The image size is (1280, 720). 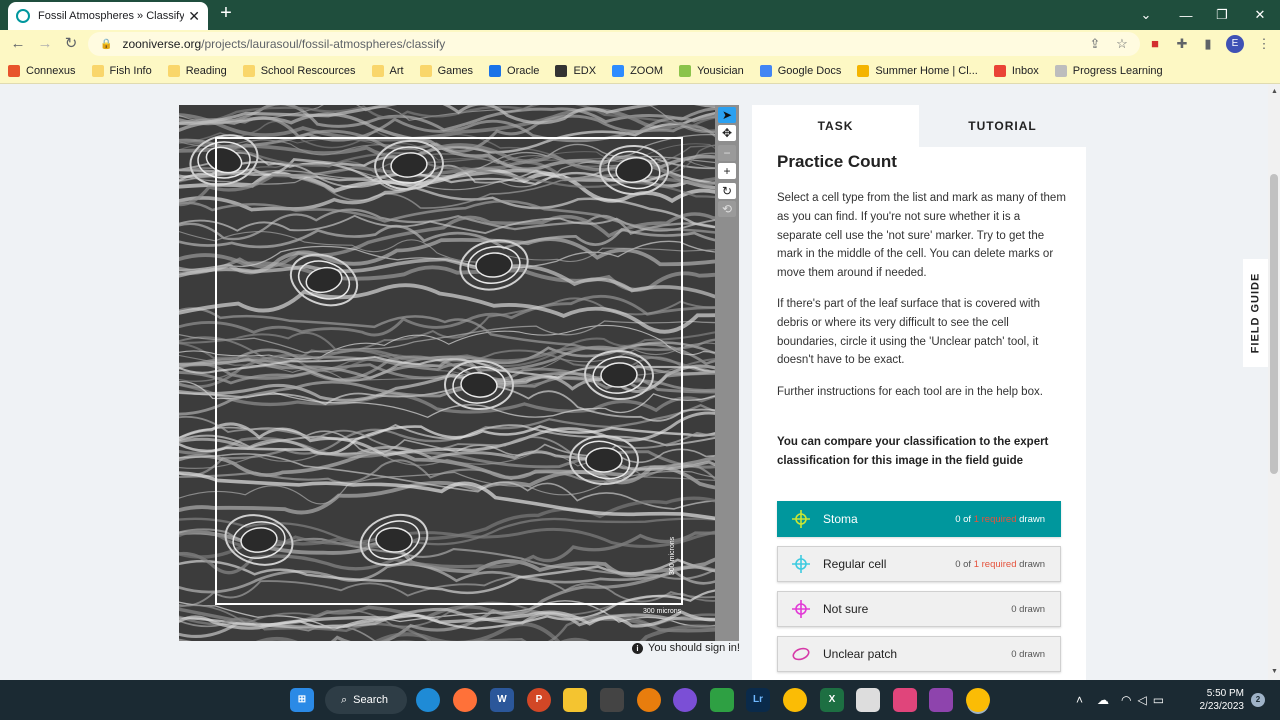 I want to click on powerpoint-icon: P, so click(x=539, y=700).